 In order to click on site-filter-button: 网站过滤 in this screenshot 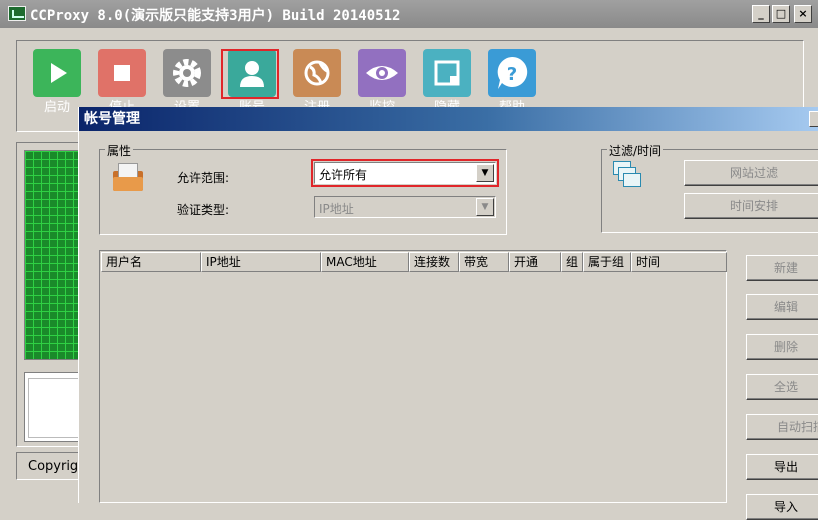, I will do `click(751, 173)`.